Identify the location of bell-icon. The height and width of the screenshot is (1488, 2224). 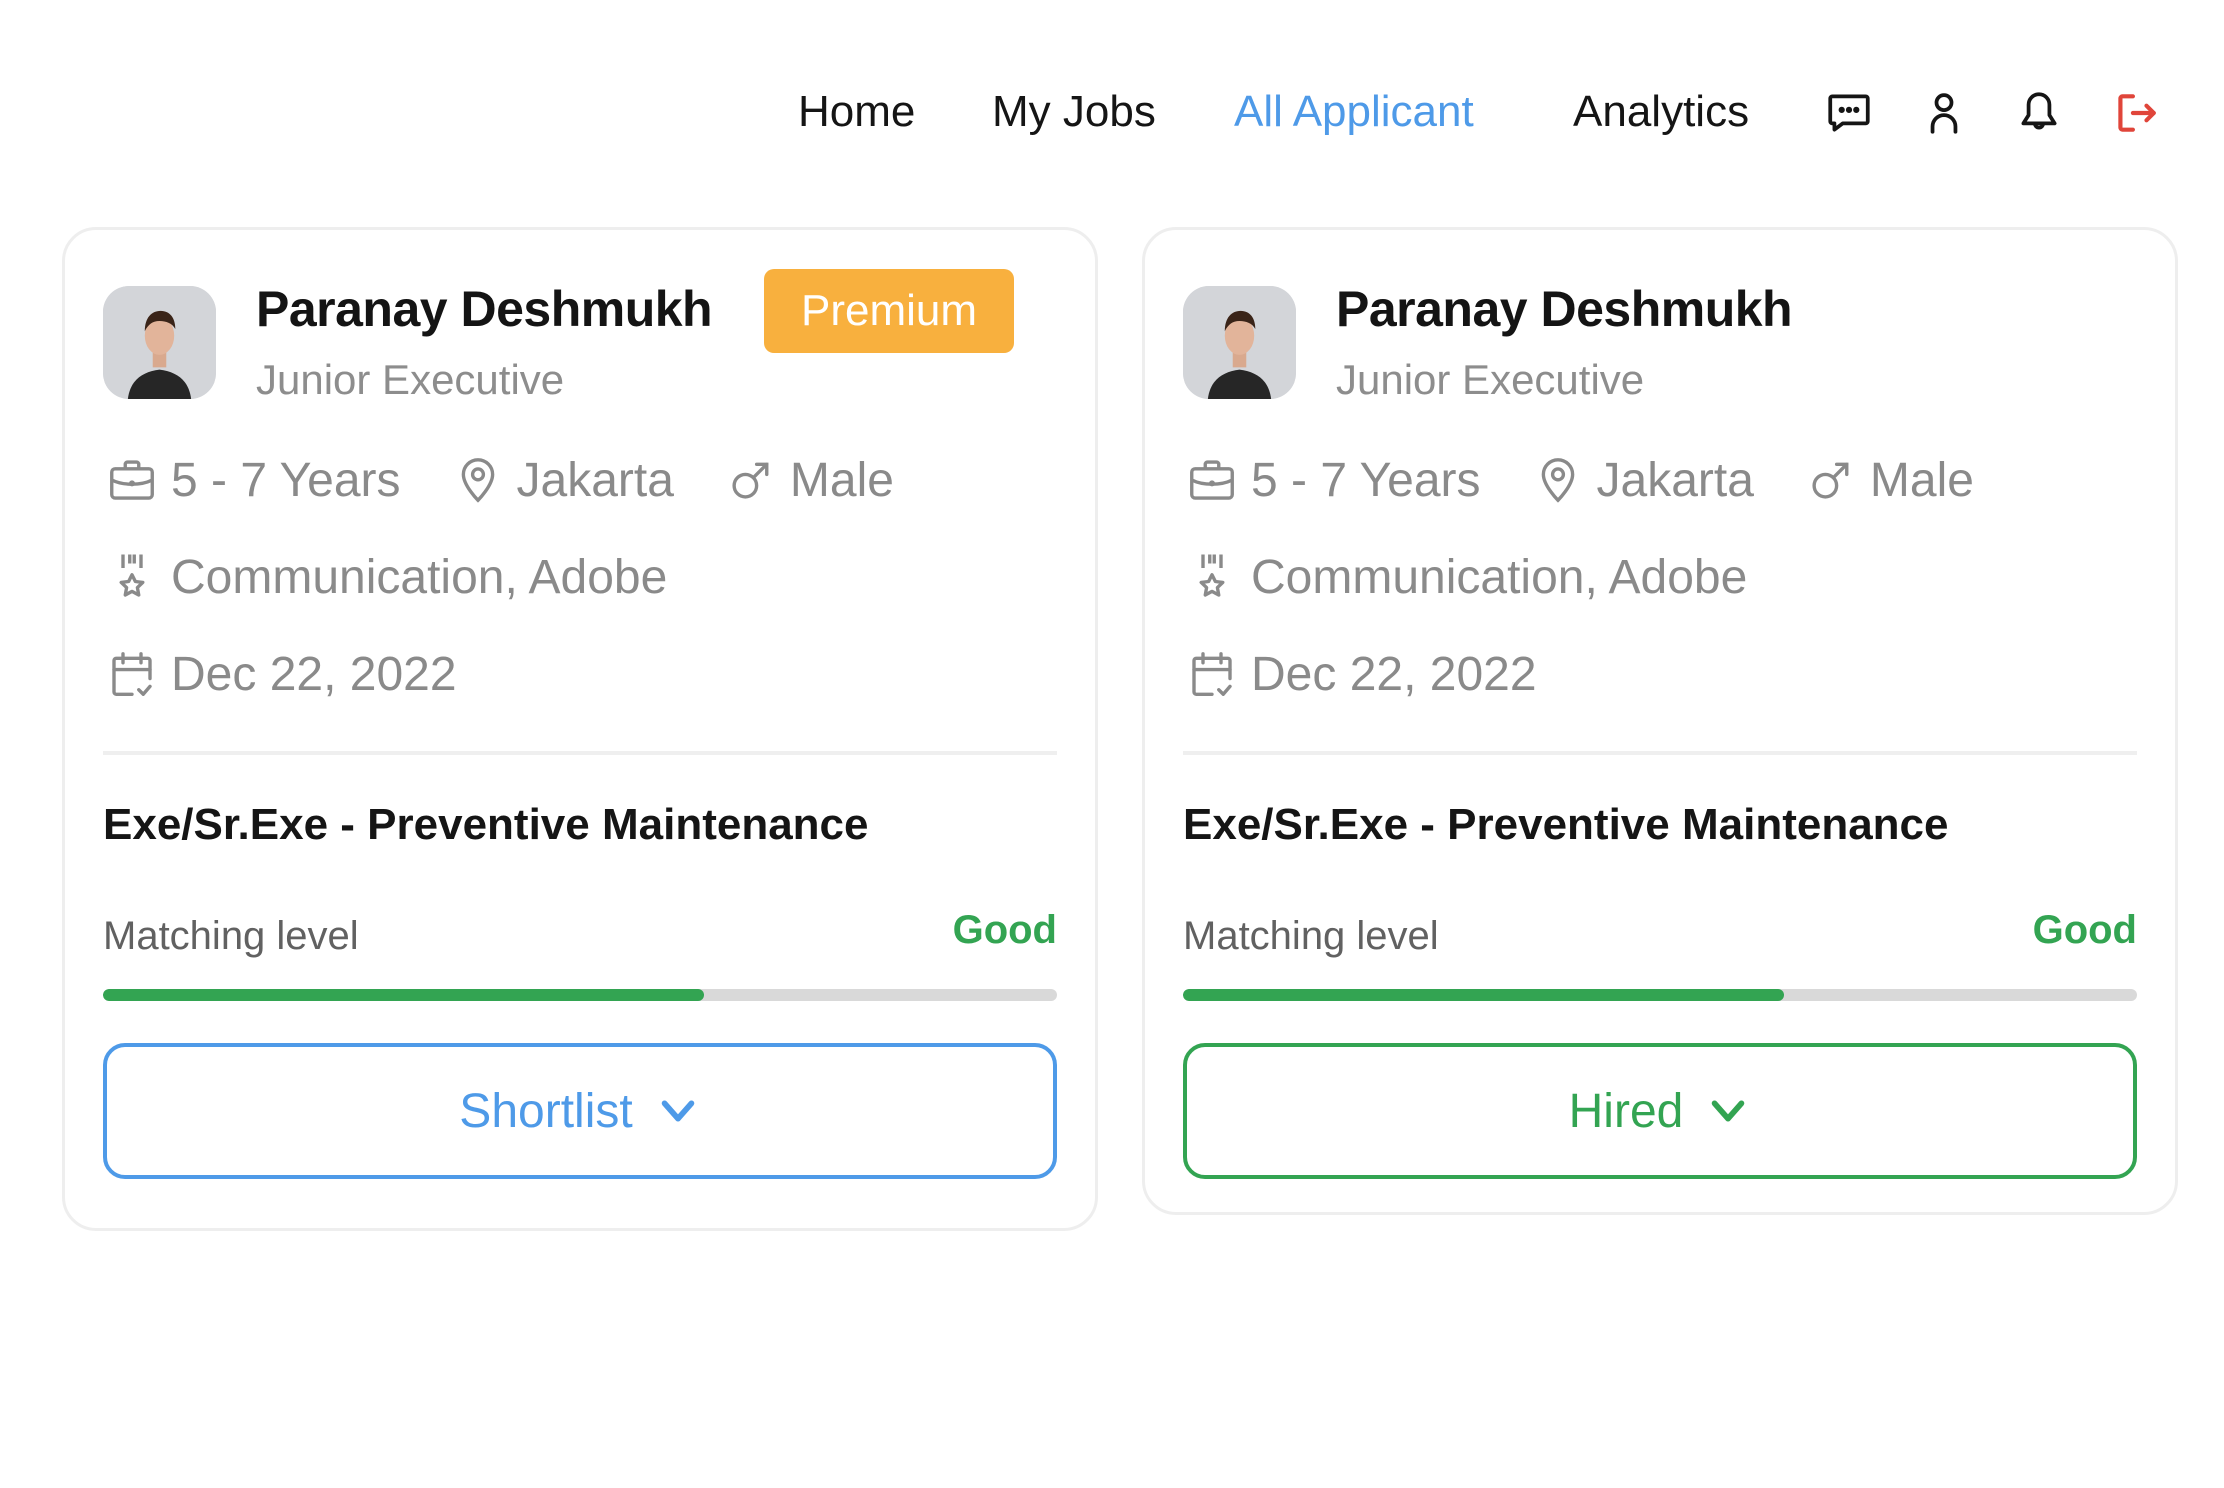
(2039, 113).